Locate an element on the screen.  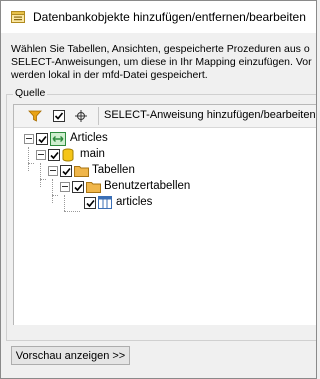
node-label: Tabellen is located at coordinates (113, 170).